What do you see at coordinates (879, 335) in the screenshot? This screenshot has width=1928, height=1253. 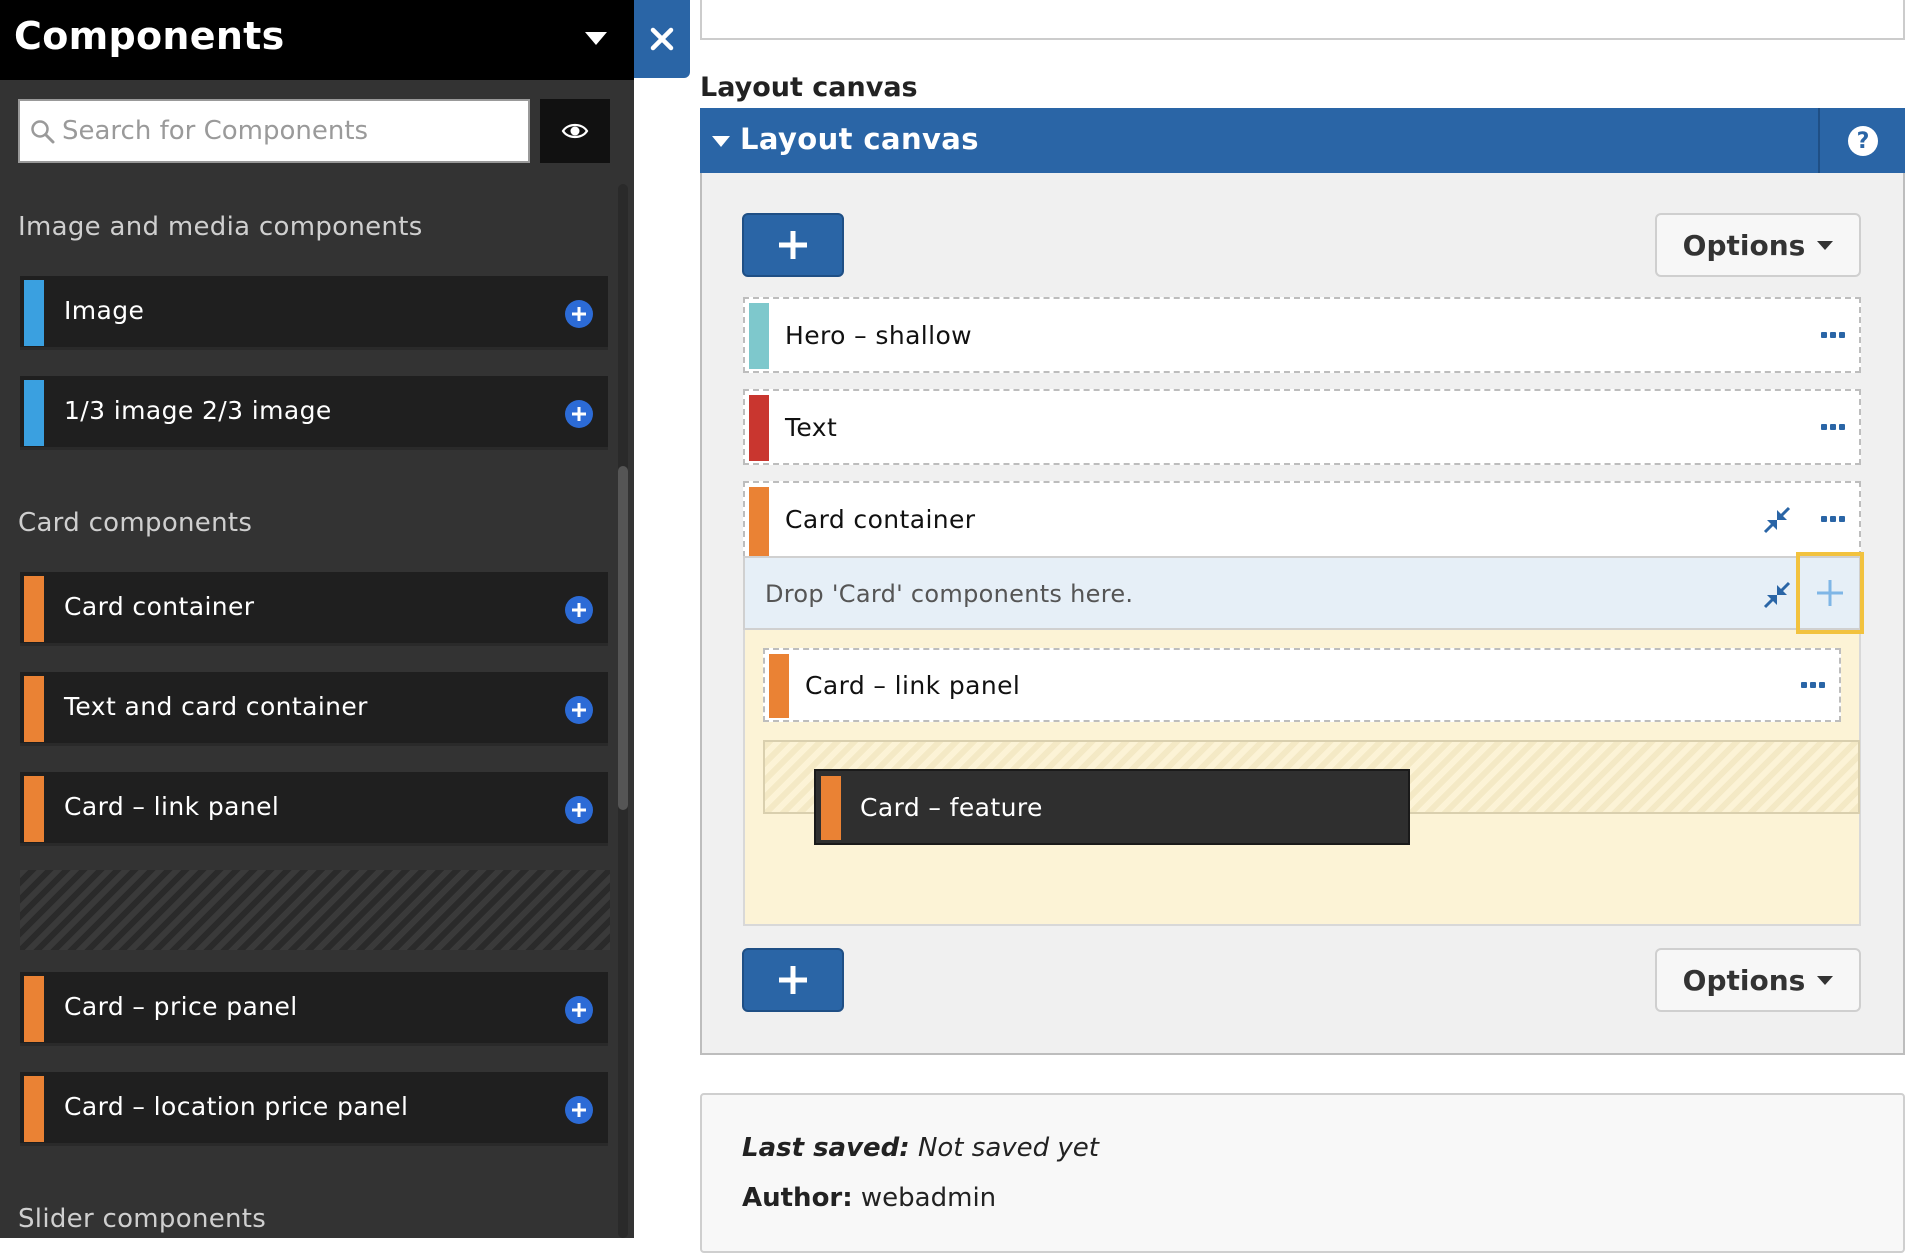 I see `canvas-row-label: Hero – shallow` at bounding box center [879, 335].